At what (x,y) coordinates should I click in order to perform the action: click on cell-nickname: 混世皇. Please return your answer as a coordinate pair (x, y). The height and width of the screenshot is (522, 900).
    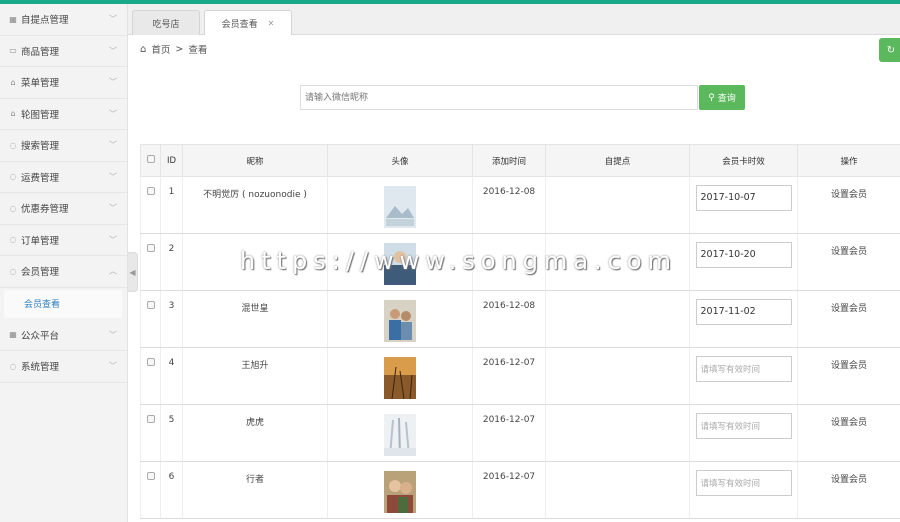
    Looking at the image, I should click on (255, 319).